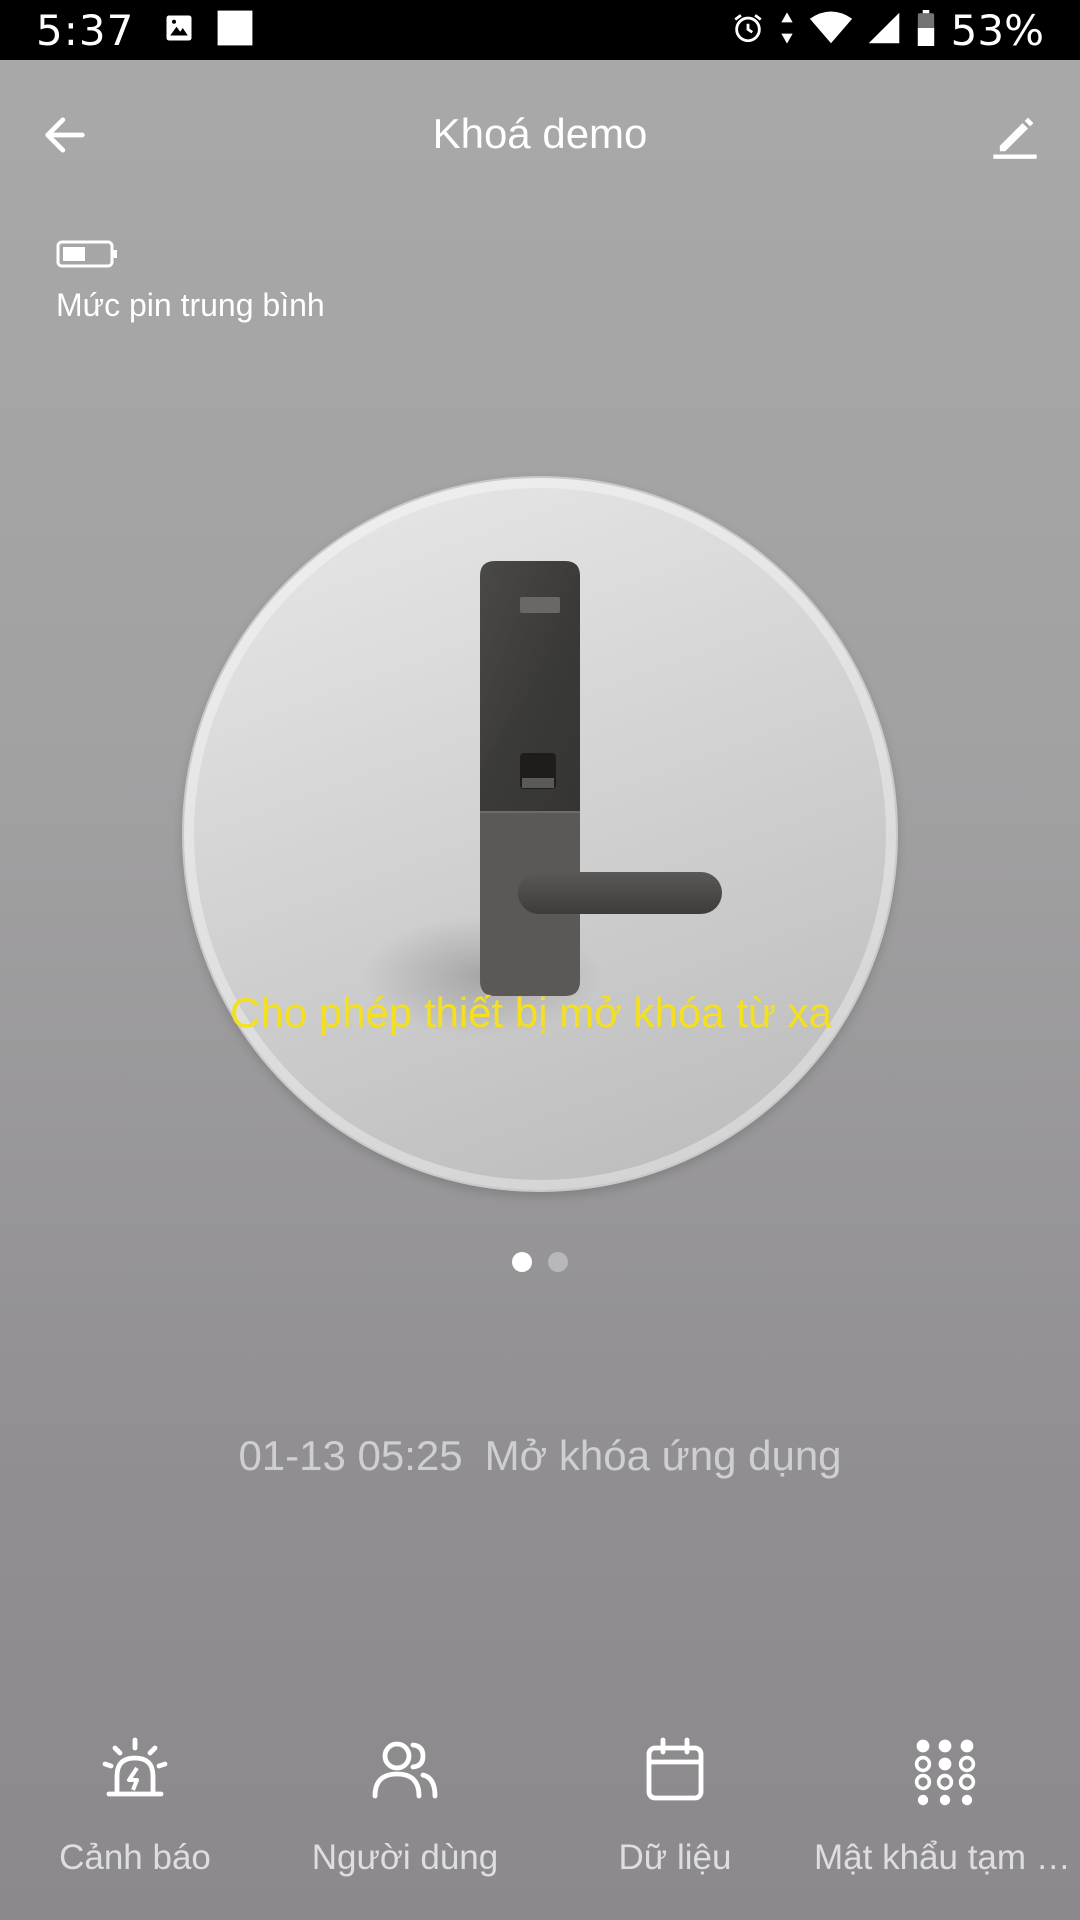 The width and height of the screenshot is (1080, 1920). Describe the element at coordinates (86, 254) in the screenshot. I see `battery-medium-icon` at that location.